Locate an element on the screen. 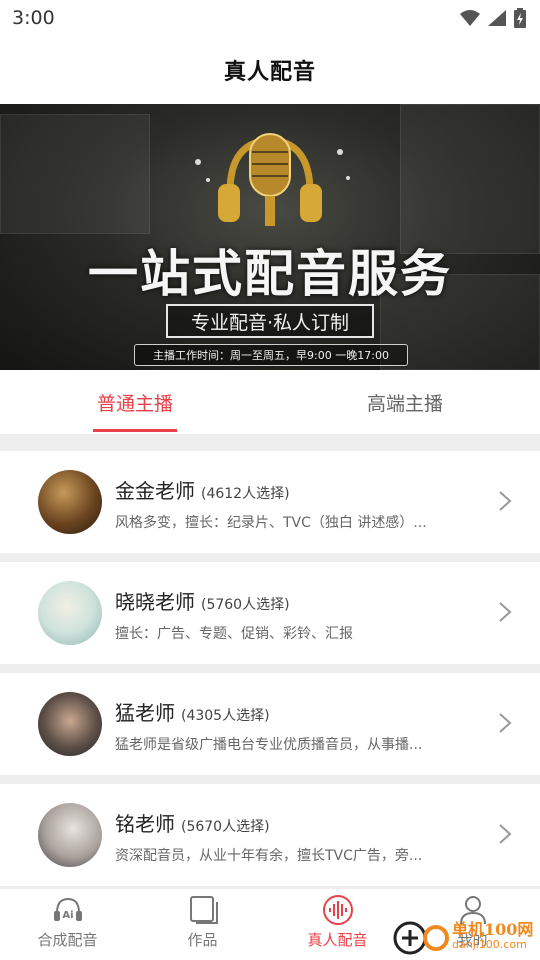 Image resolution: width=540 pixels, height=960 pixels. teacher-name: 晓晓老师 (5760人选择) is located at coordinates (202, 602).